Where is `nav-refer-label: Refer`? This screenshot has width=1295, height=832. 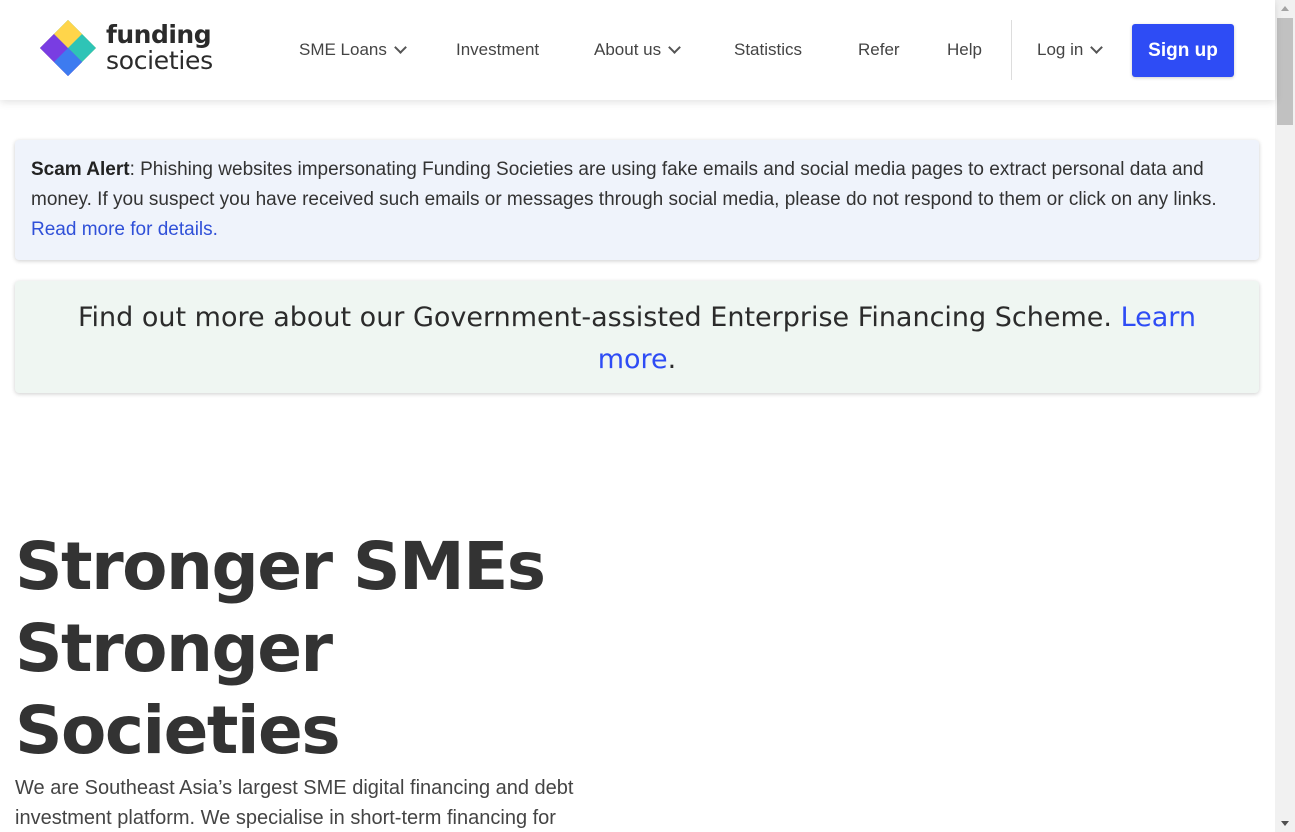 nav-refer-label: Refer is located at coordinates (879, 49).